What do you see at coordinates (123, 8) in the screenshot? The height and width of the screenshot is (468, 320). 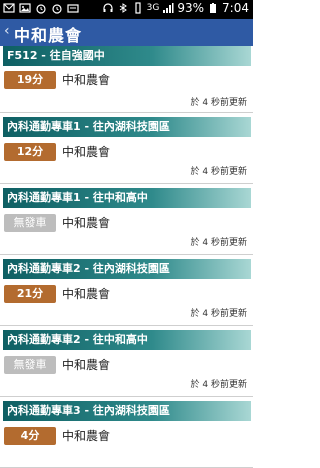 I see `bluetooth-icon` at bounding box center [123, 8].